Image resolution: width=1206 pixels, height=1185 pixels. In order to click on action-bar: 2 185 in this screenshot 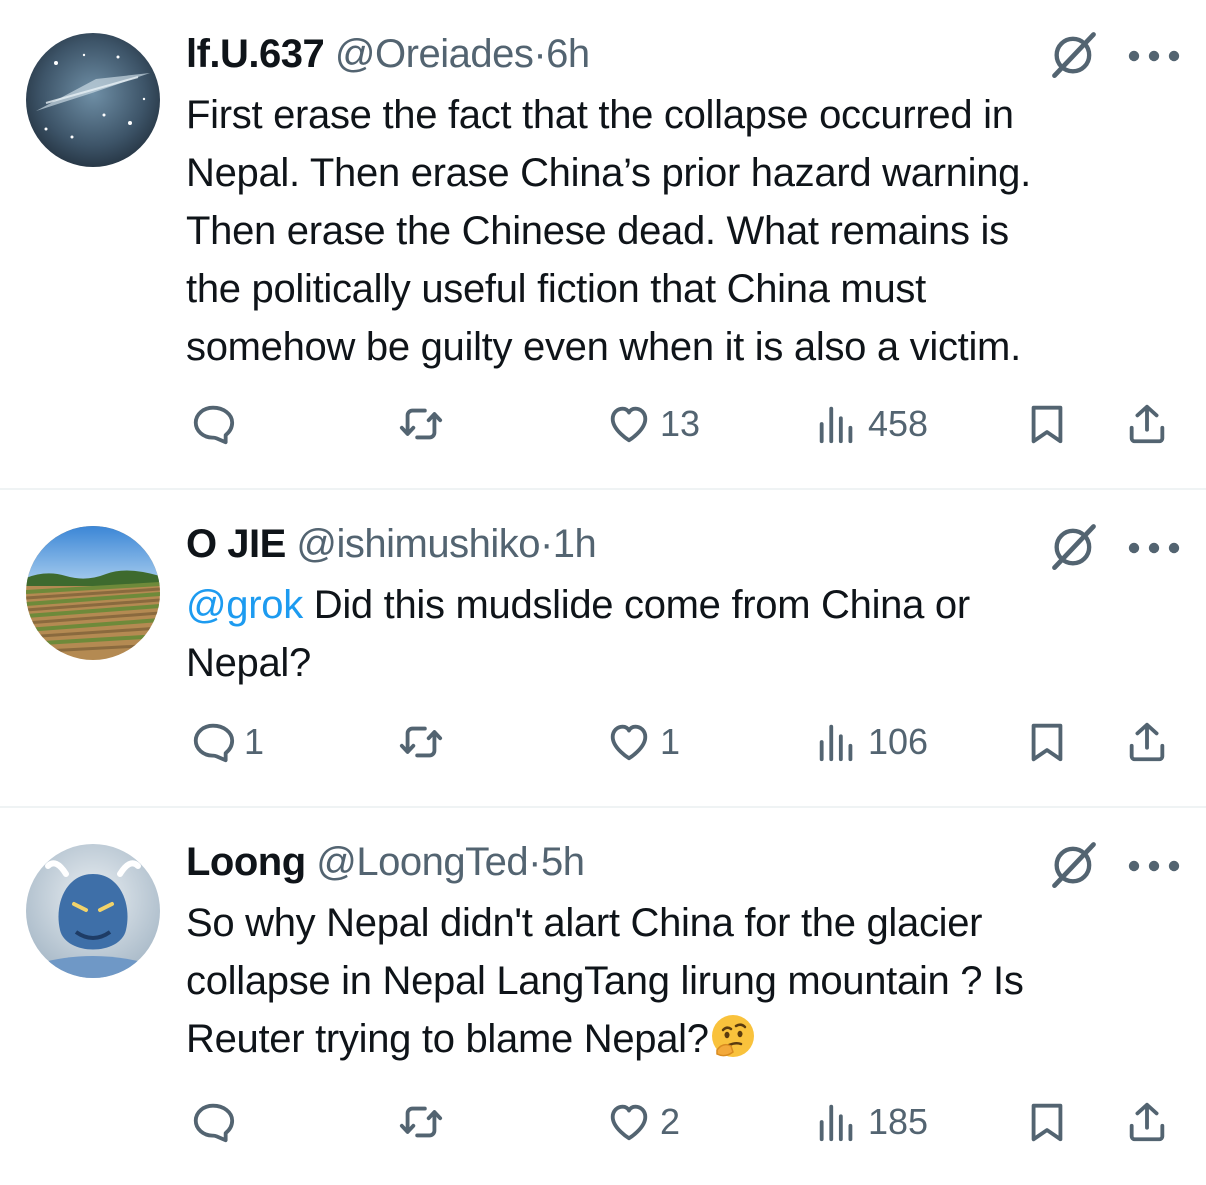, I will do `click(603, 1122)`.